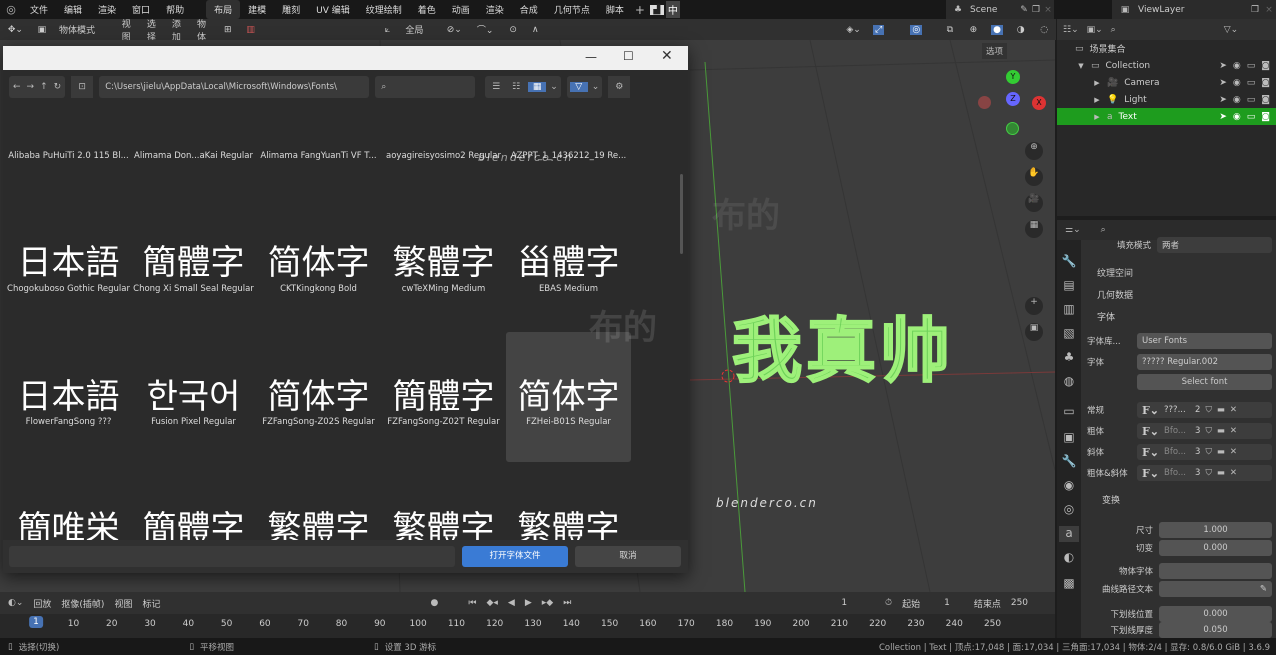 Image resolution: width=1276 pixels, height=655 pixels. I want to click on font-thumbnail: 繁體字 cwTeXMing Medium, so click(443, 263).